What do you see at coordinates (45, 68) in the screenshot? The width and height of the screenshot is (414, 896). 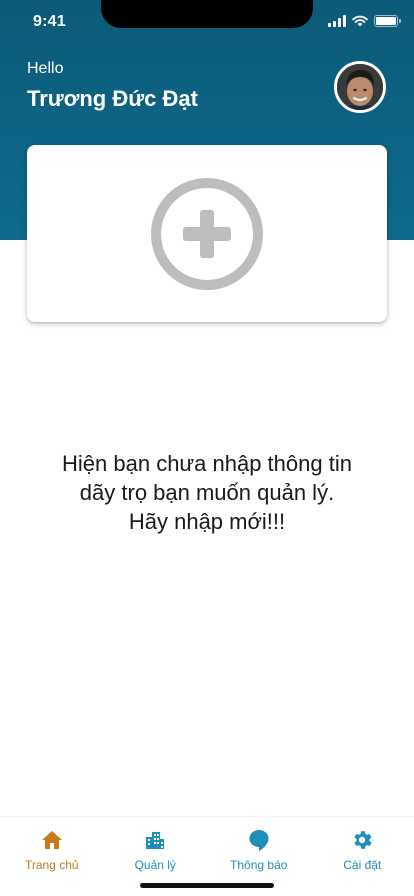 I see `greeting-text: Hello` at bounding box center [45, 68].